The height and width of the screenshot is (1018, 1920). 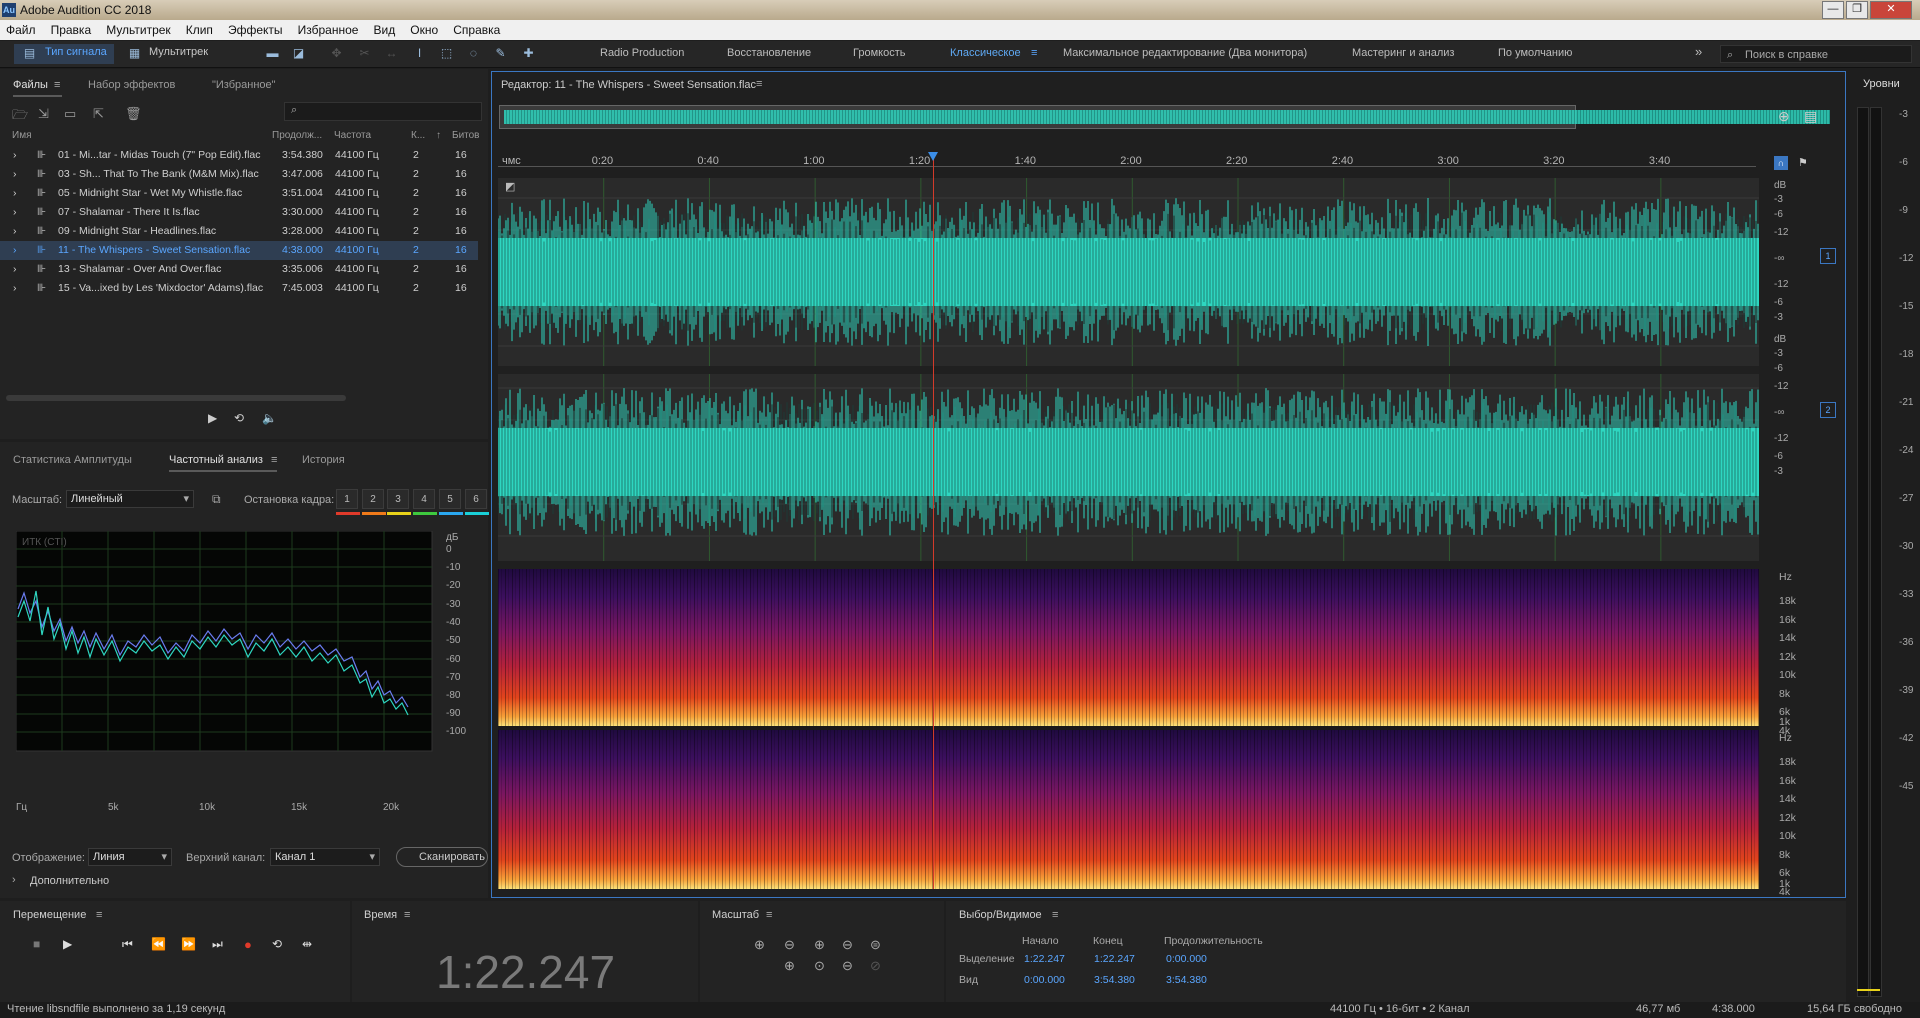 What do you see at coordinates (769, 915) in the screenshot?
I see `zoom-menu-icon: ≡` at bounding box center [769, 915].